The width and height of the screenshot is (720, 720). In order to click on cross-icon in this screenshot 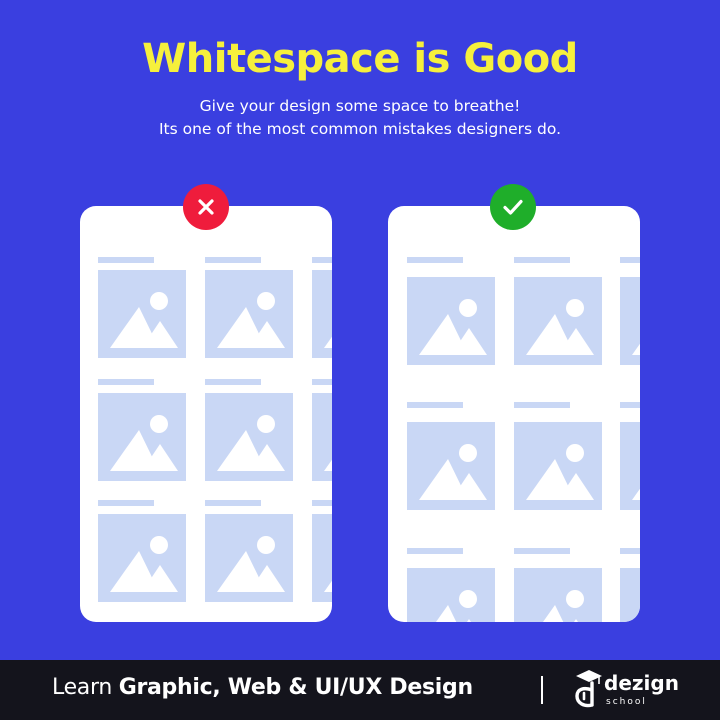, I will do `click(206, 207)`.